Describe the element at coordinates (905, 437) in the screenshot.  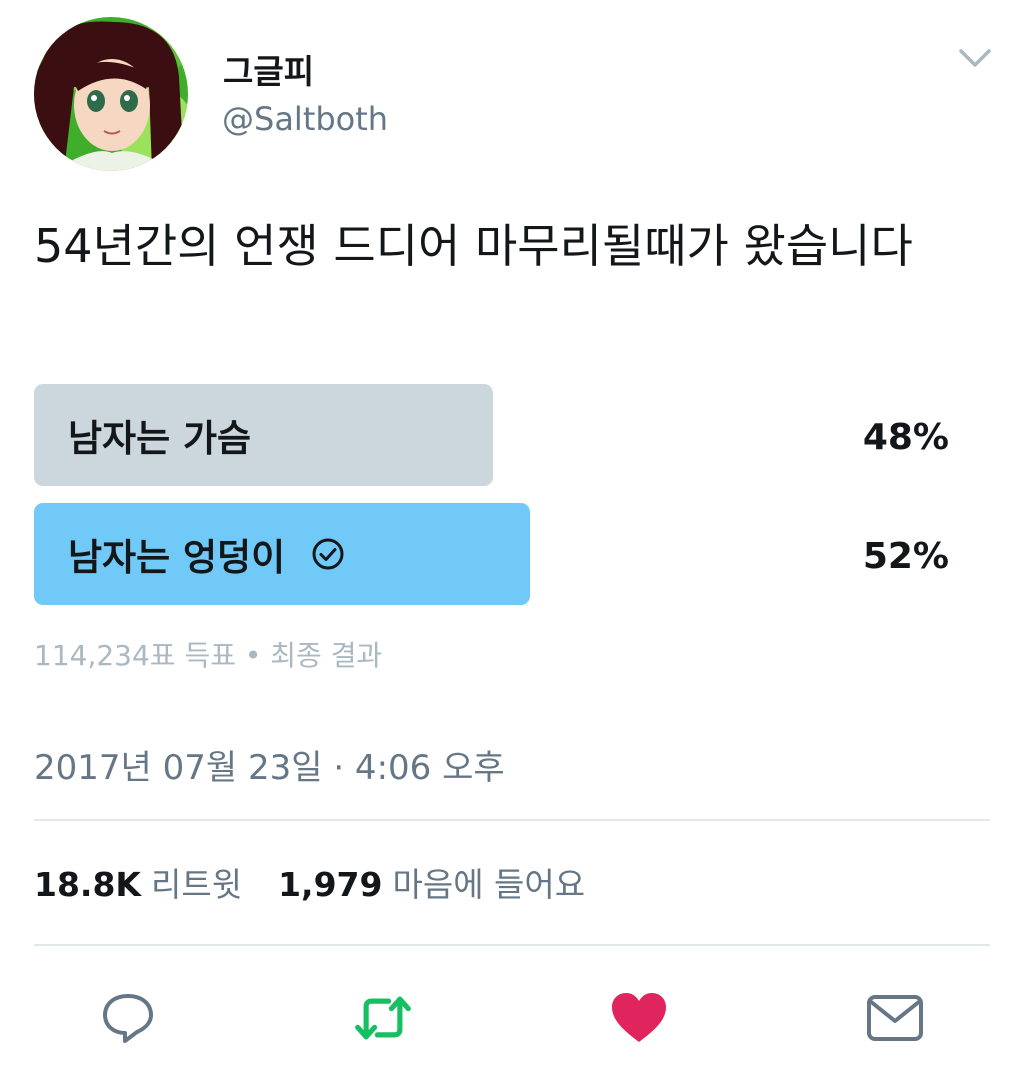
I see `poll-option-percent: 48%` at that location.